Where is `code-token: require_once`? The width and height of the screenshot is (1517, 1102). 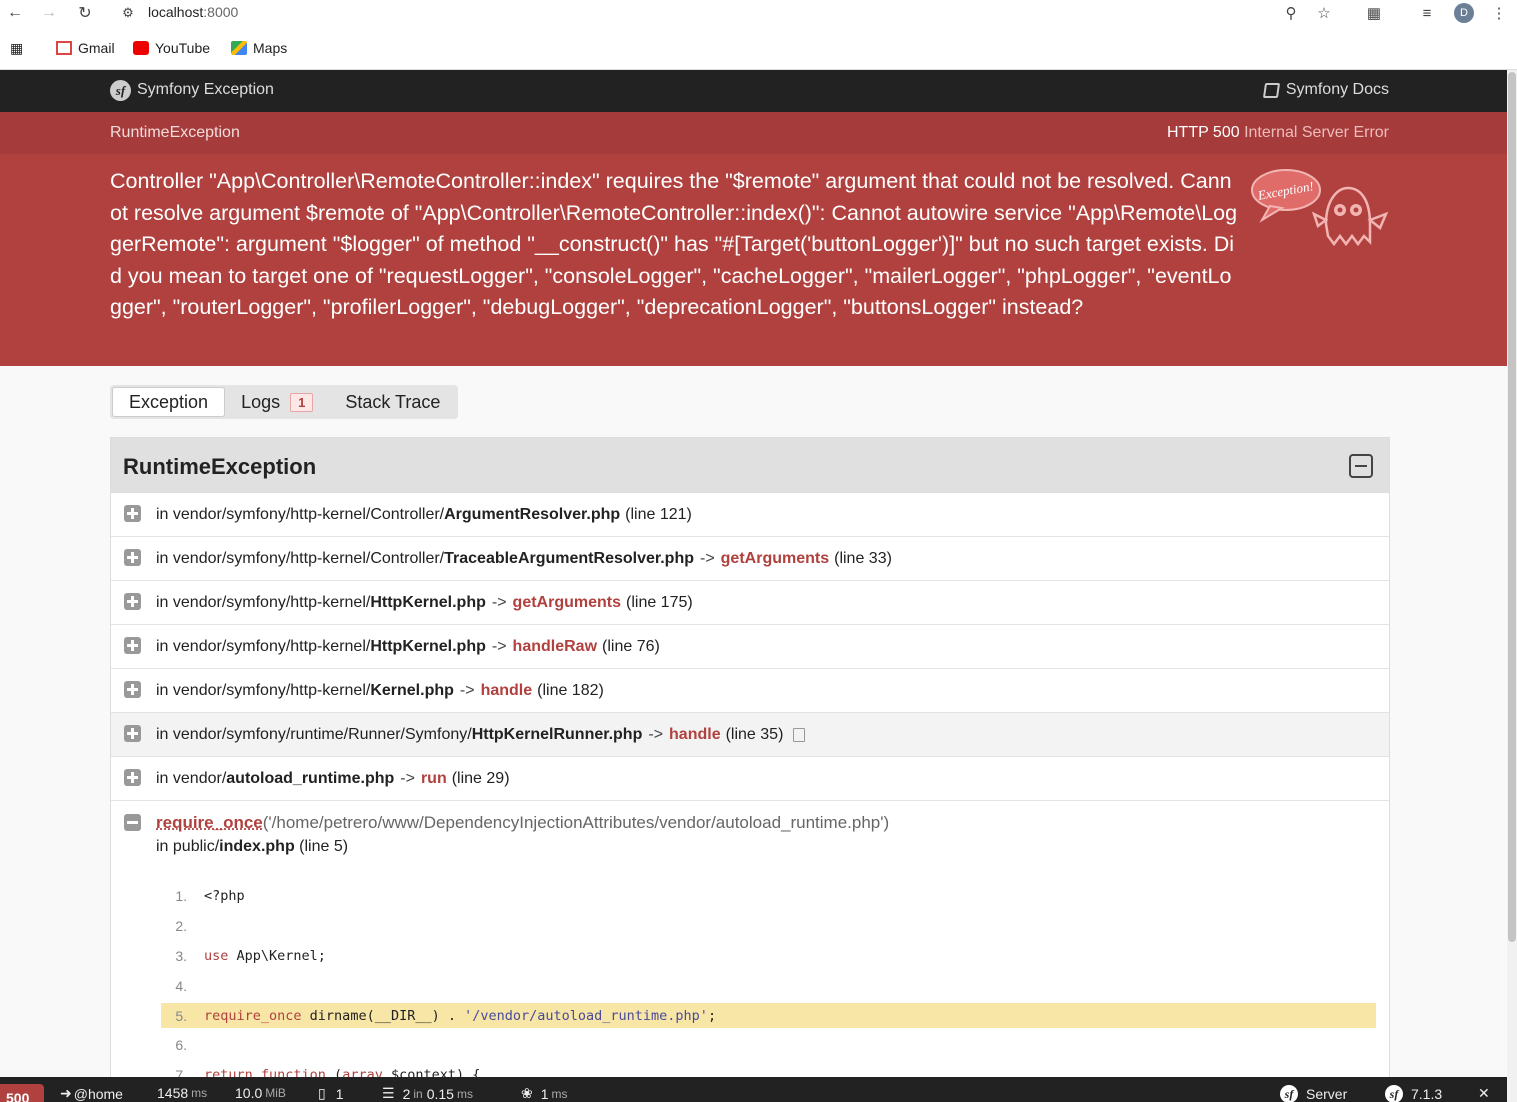 code-token: require_once is located at coordinates (253, 1015).